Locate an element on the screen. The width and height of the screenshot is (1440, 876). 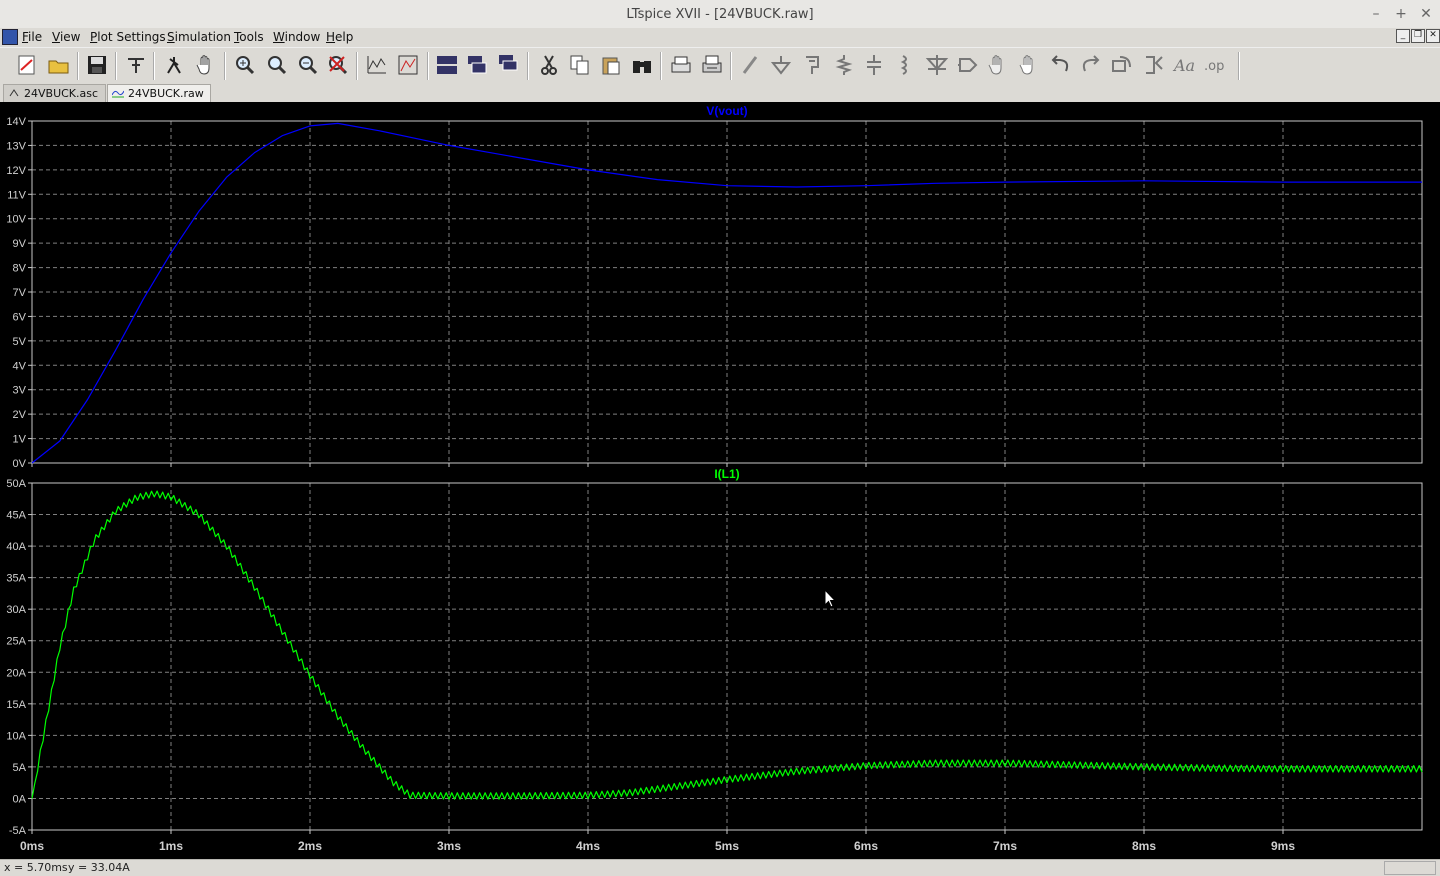
zoom-in-button is located at coordinates (245, 65).